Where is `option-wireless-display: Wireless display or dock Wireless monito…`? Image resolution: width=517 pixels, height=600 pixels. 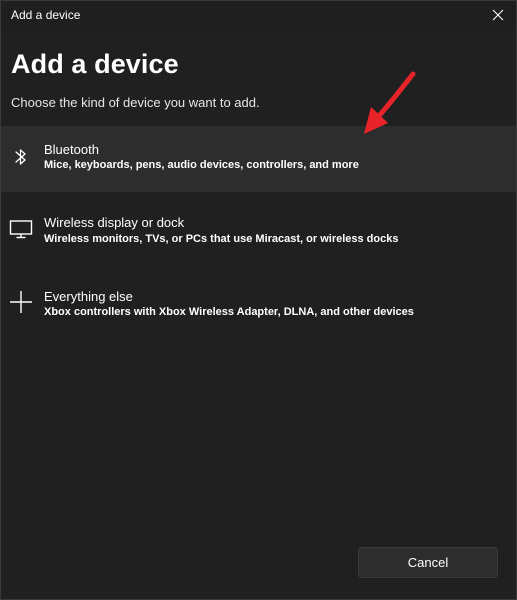
option-wireless-display: Wireless display or dock Wireless monito… is located at coordinates (258, 233).